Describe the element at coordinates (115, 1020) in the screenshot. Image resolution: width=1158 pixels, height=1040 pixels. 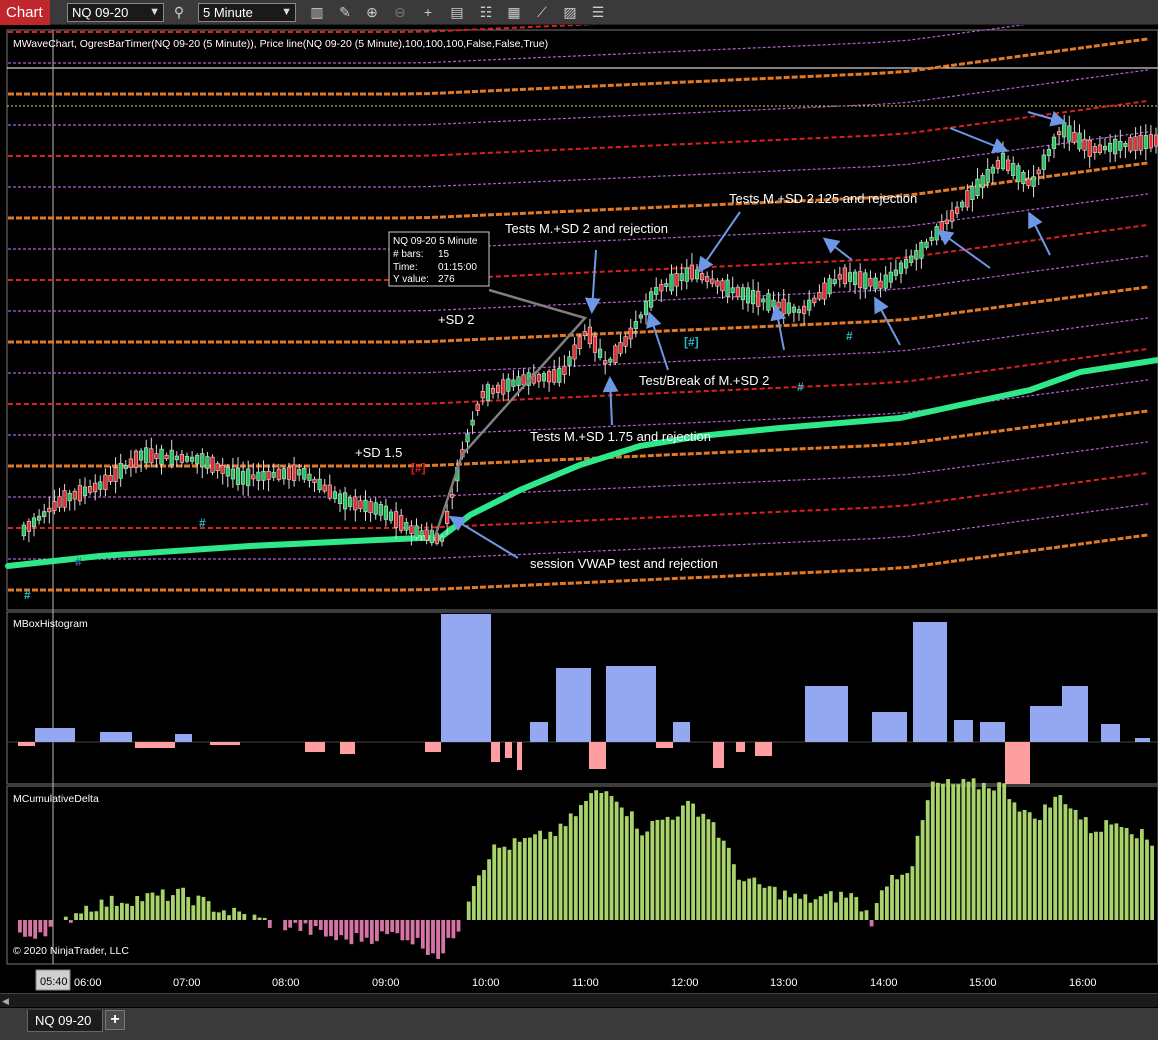
I see `add-tab-button: +` at that location.